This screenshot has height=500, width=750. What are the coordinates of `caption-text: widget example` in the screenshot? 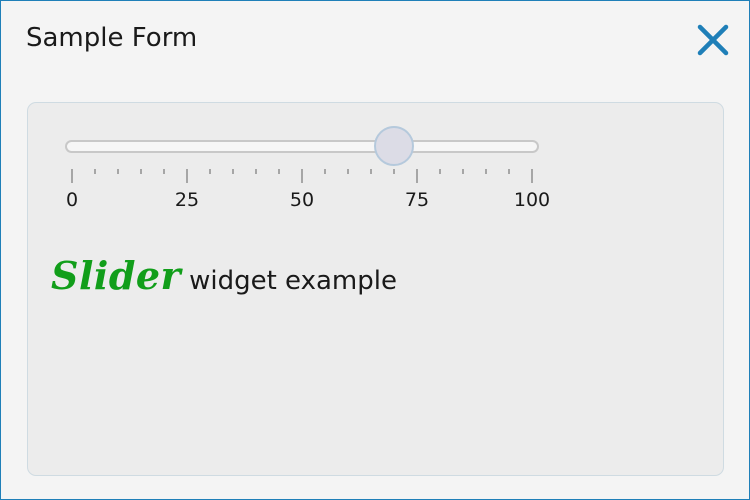 It's located at (293, 281).